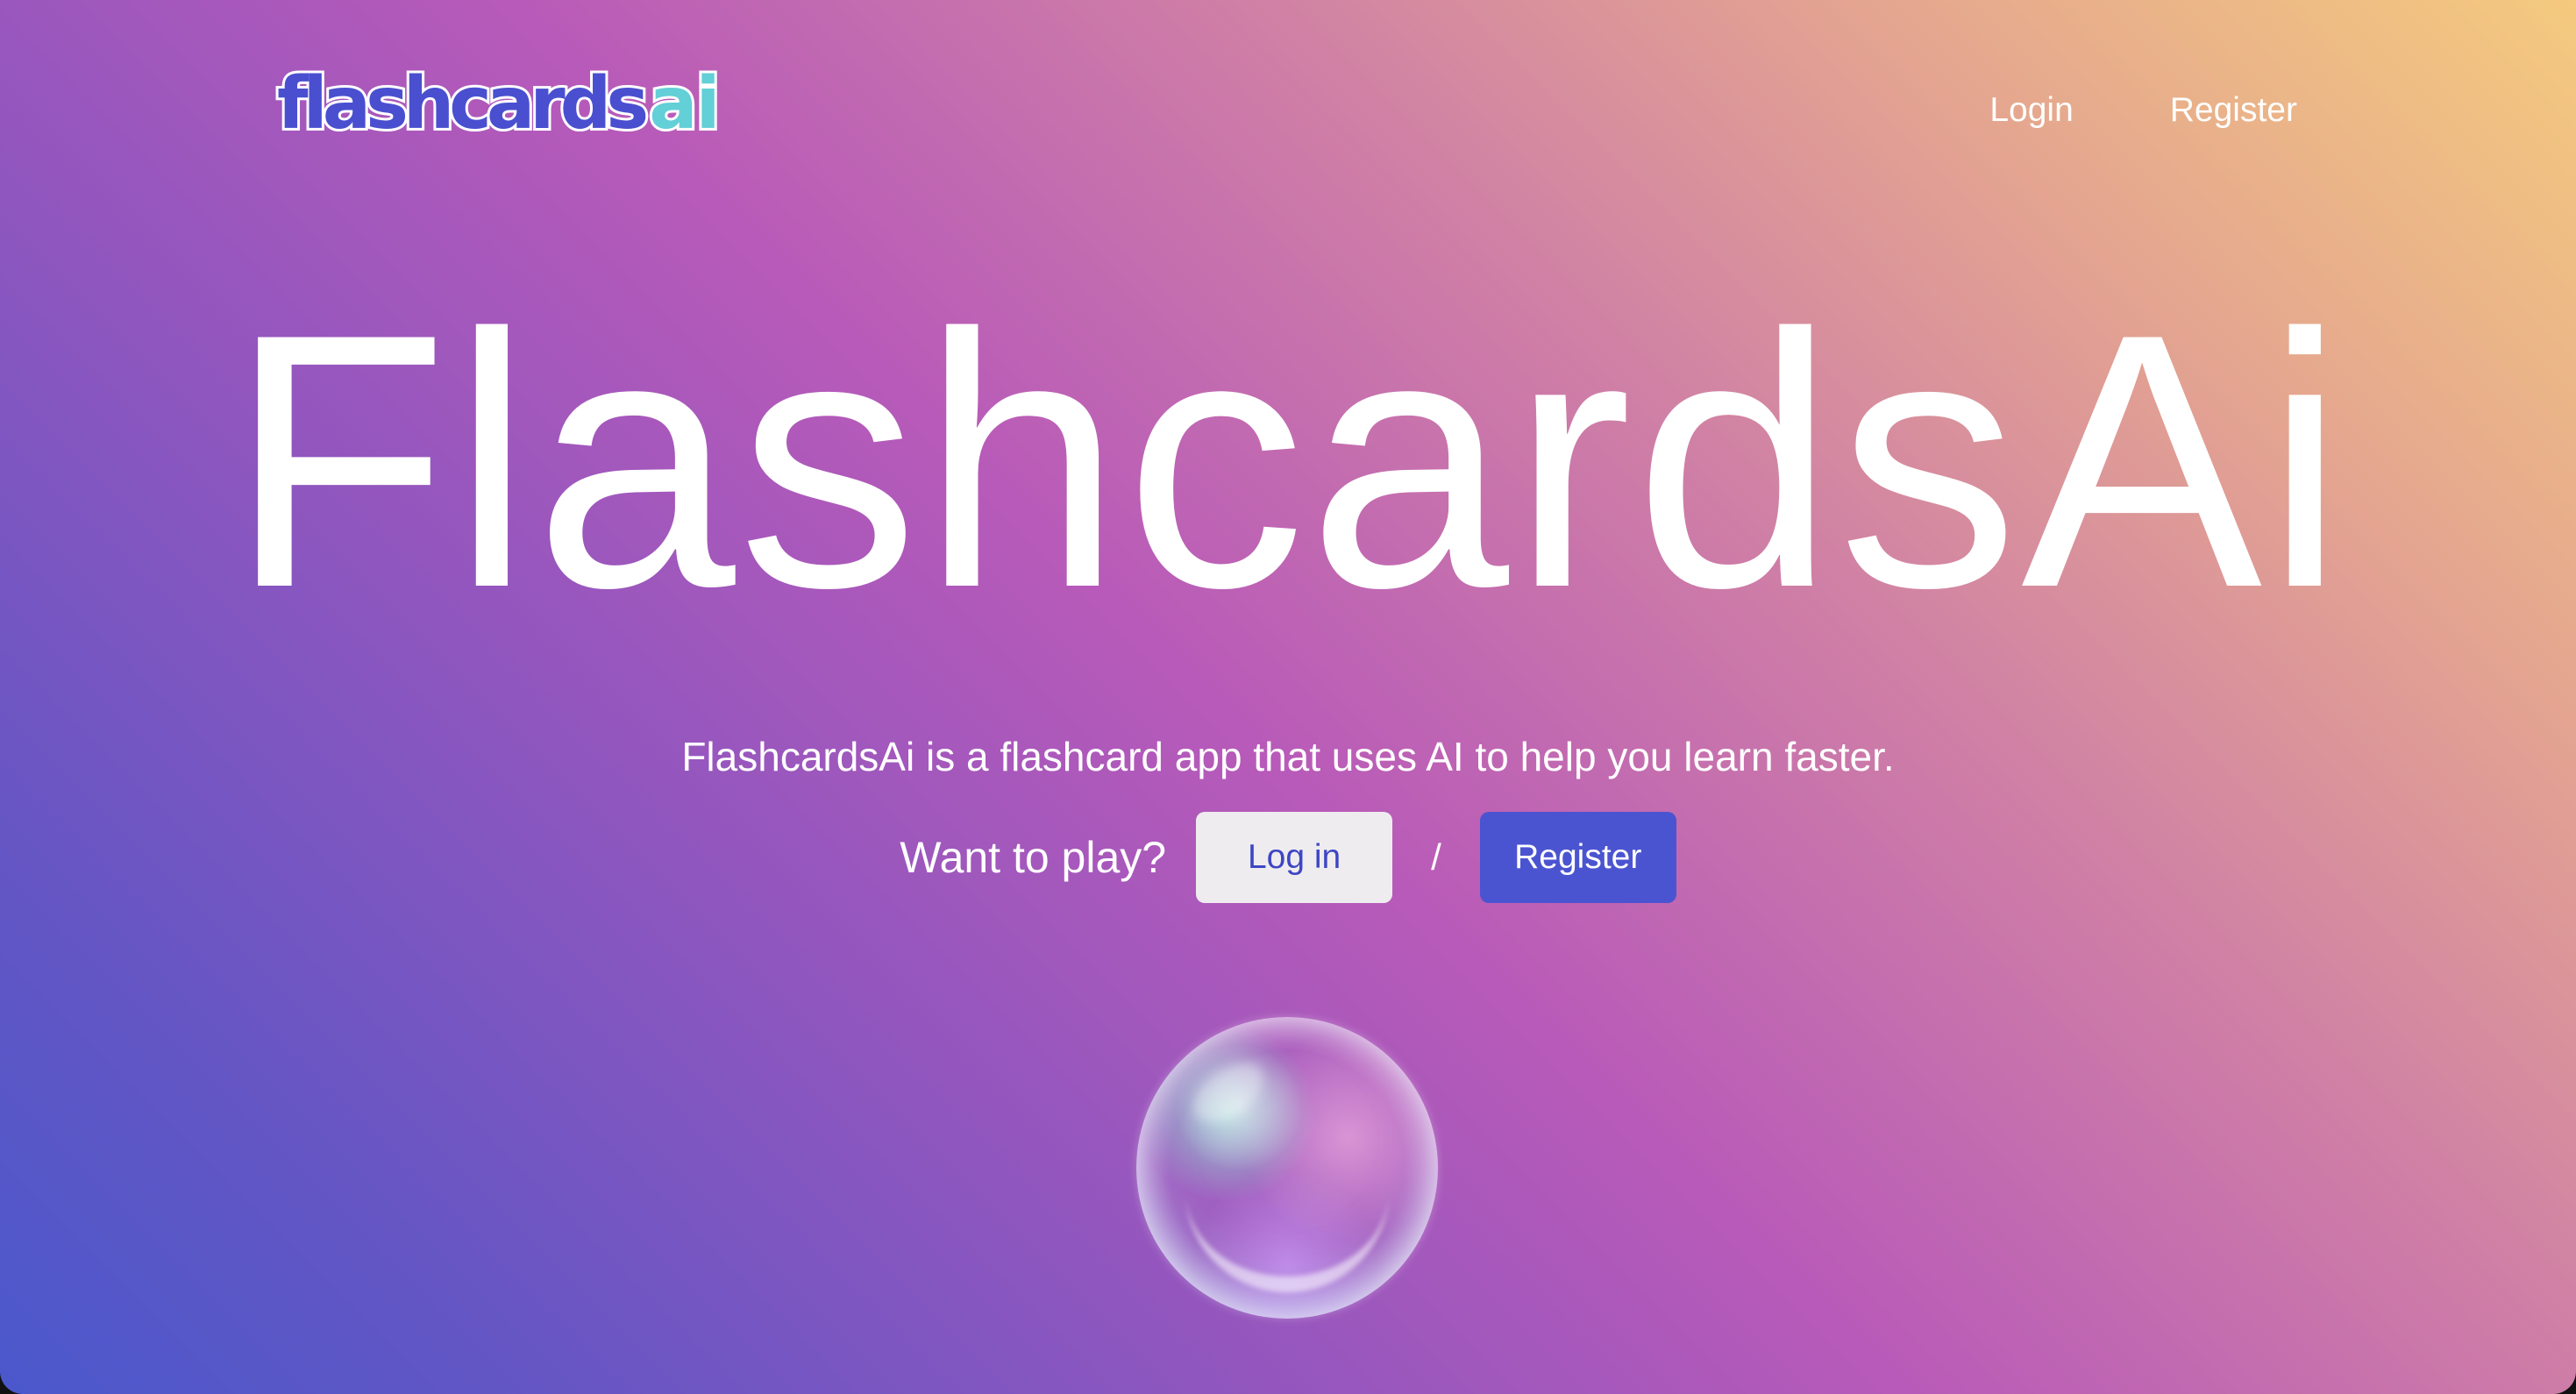  Describe the element at coordinates (2233, 110) in the screenshot. I see `nav-register-link: Register` at that location.